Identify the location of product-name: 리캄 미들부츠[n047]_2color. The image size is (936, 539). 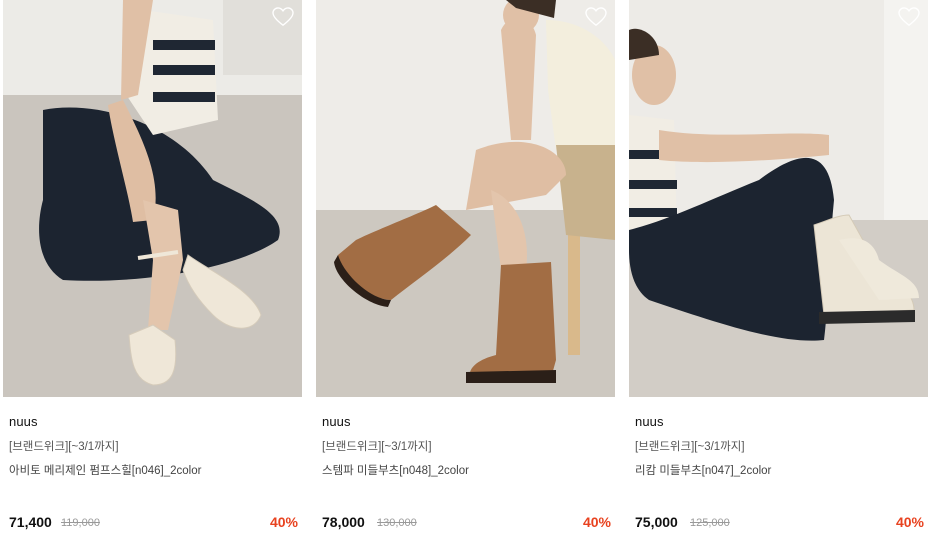
(703, 470).